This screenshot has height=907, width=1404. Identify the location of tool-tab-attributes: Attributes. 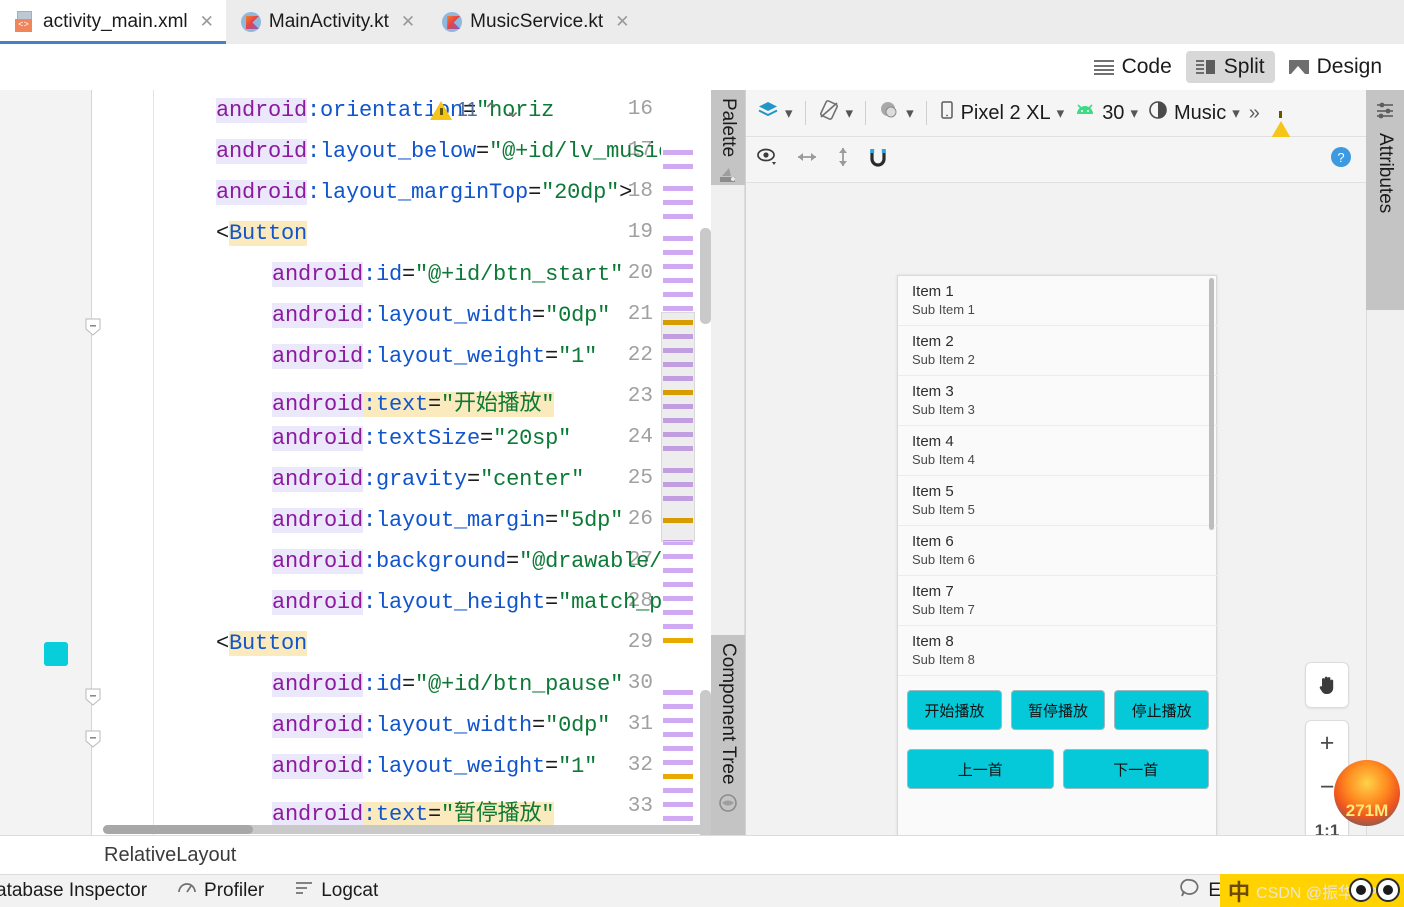
(1385, 200).